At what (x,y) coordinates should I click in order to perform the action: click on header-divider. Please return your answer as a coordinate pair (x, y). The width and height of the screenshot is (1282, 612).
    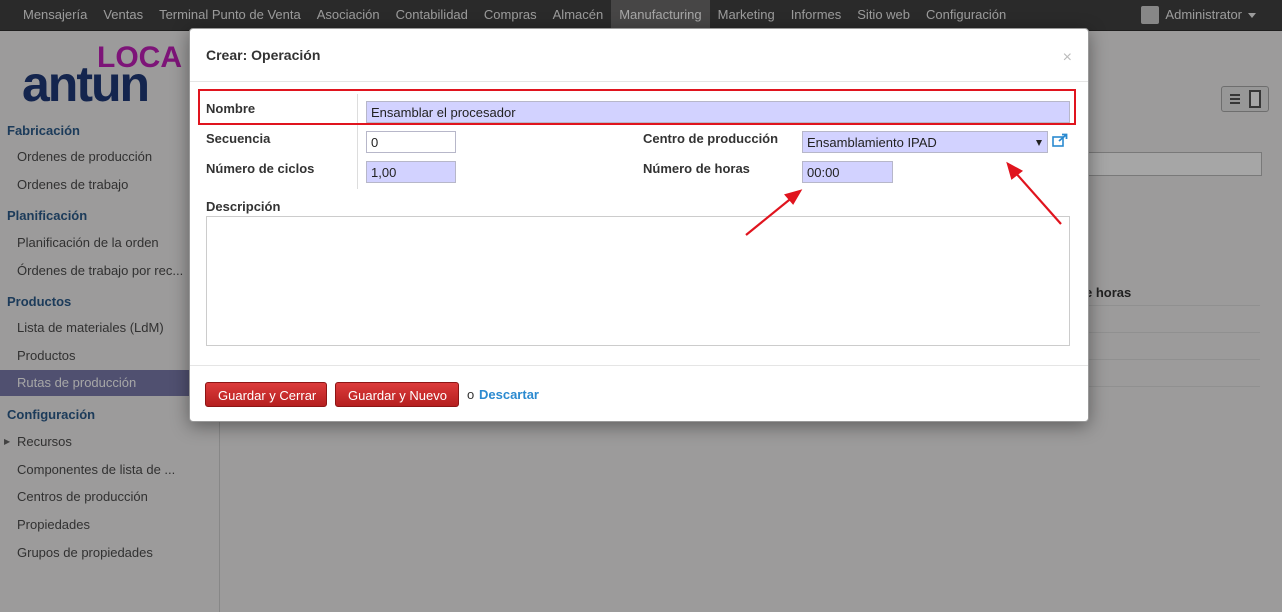
    Looking at the image, I should click on (639, 81).